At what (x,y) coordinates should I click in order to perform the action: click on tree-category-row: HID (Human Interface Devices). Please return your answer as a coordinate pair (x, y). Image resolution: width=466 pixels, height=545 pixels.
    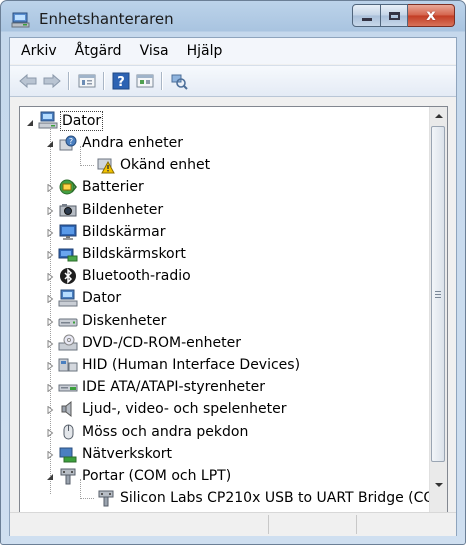
    Looking at the image, I should click on (191, 365).